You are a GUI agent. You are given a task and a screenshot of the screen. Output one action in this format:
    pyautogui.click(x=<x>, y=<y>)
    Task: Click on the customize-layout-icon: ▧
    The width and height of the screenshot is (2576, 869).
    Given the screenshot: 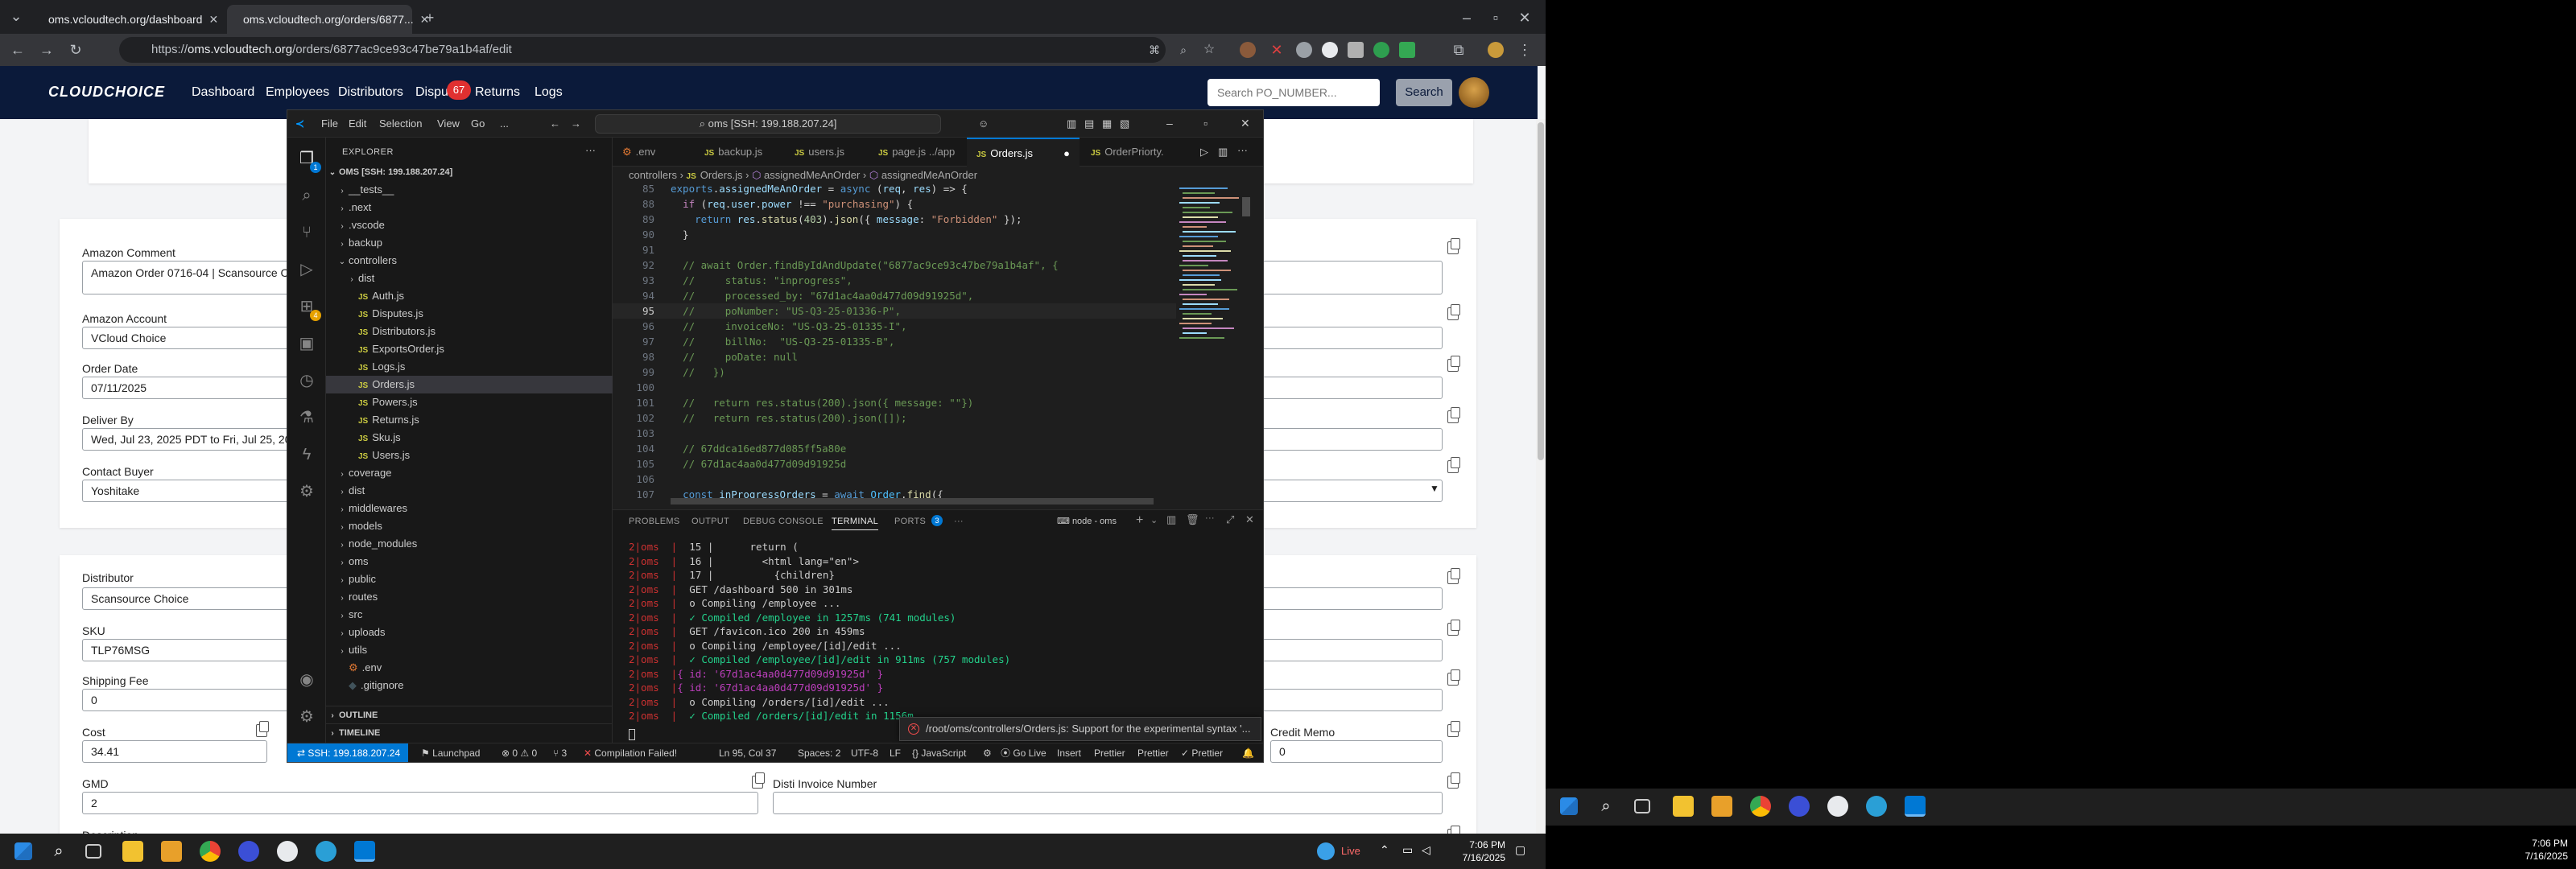 What is the action you would take?
    pyautogui.click(x=1124, y=123)
    